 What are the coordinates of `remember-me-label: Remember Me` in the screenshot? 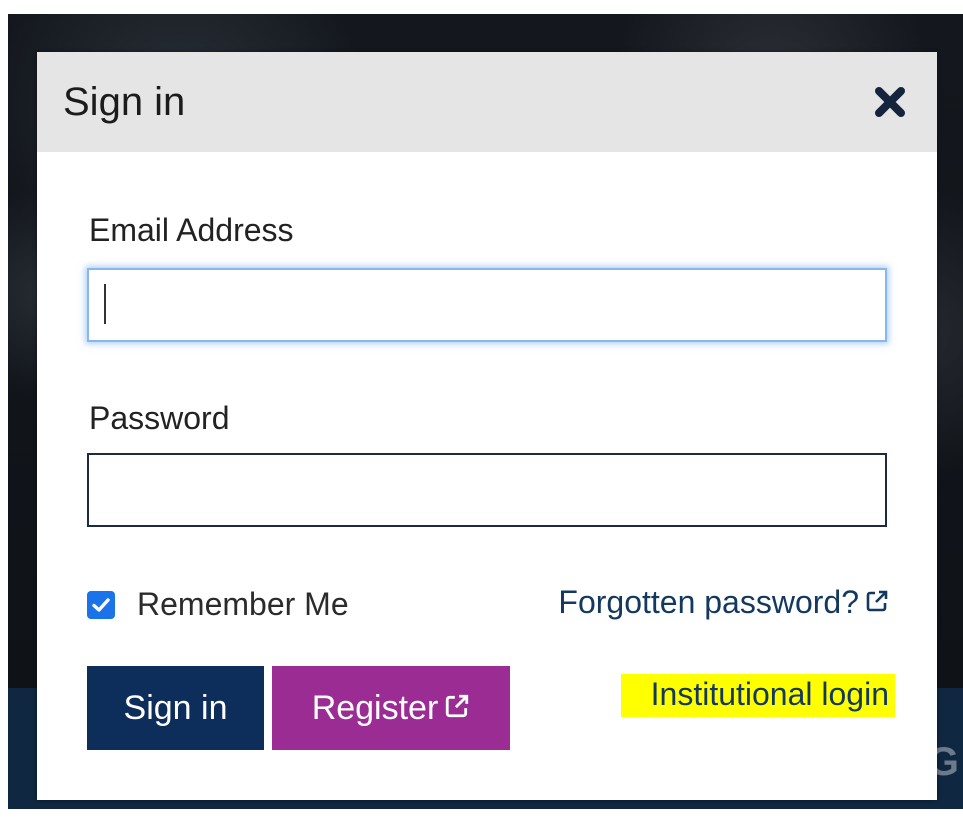 It's located at (243, 604).